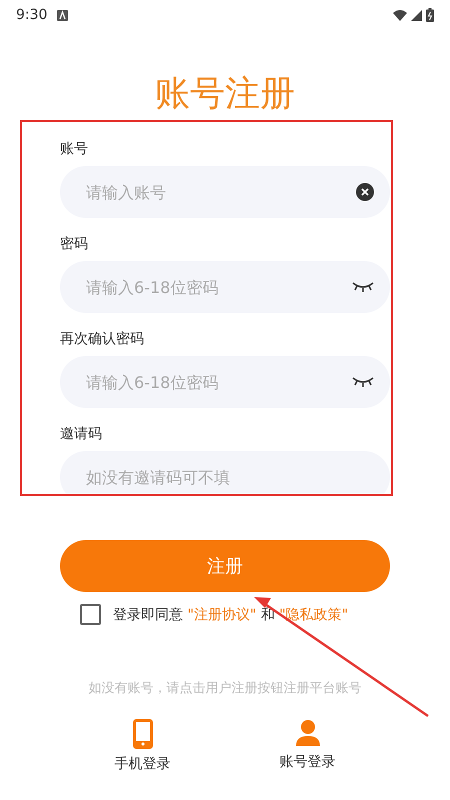 Image resolution: width=450 pixels, height=800 pixels. Describe the element at coordinates (74, 244) in the screenshot. I see `field-label: 密码` at that location.